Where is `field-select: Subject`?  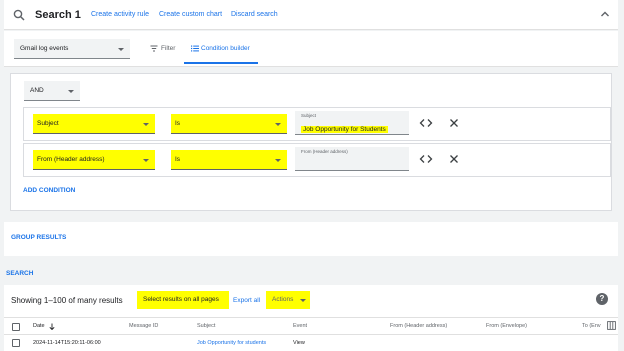 field-select: Subject is located at coordinates (94, 124).